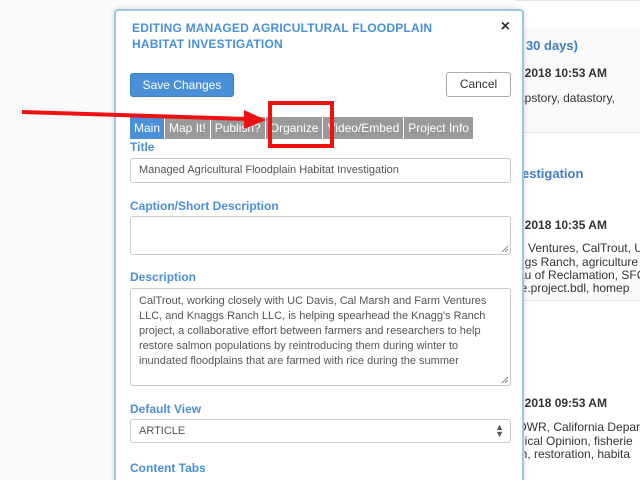  What do you see at coordinates (301, 124) in the screenshot?
I see `annotation-highlight-box` at bounding box center [301, 124].